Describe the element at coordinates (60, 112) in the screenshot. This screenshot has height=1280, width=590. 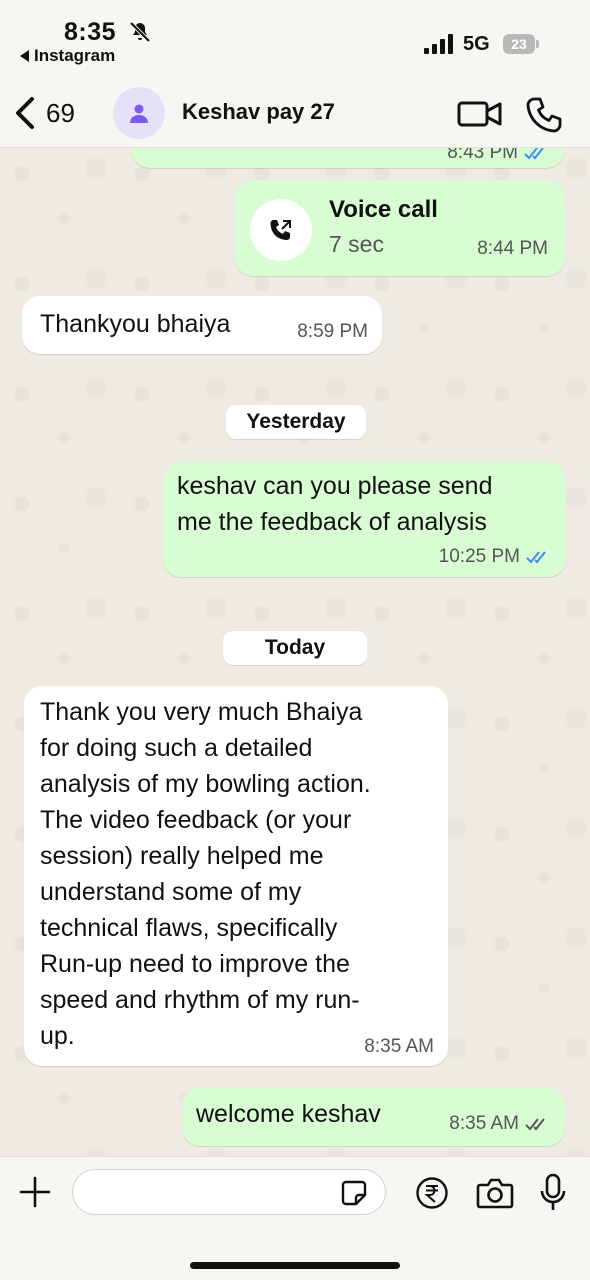
I see `unread-count: 69` at that location.